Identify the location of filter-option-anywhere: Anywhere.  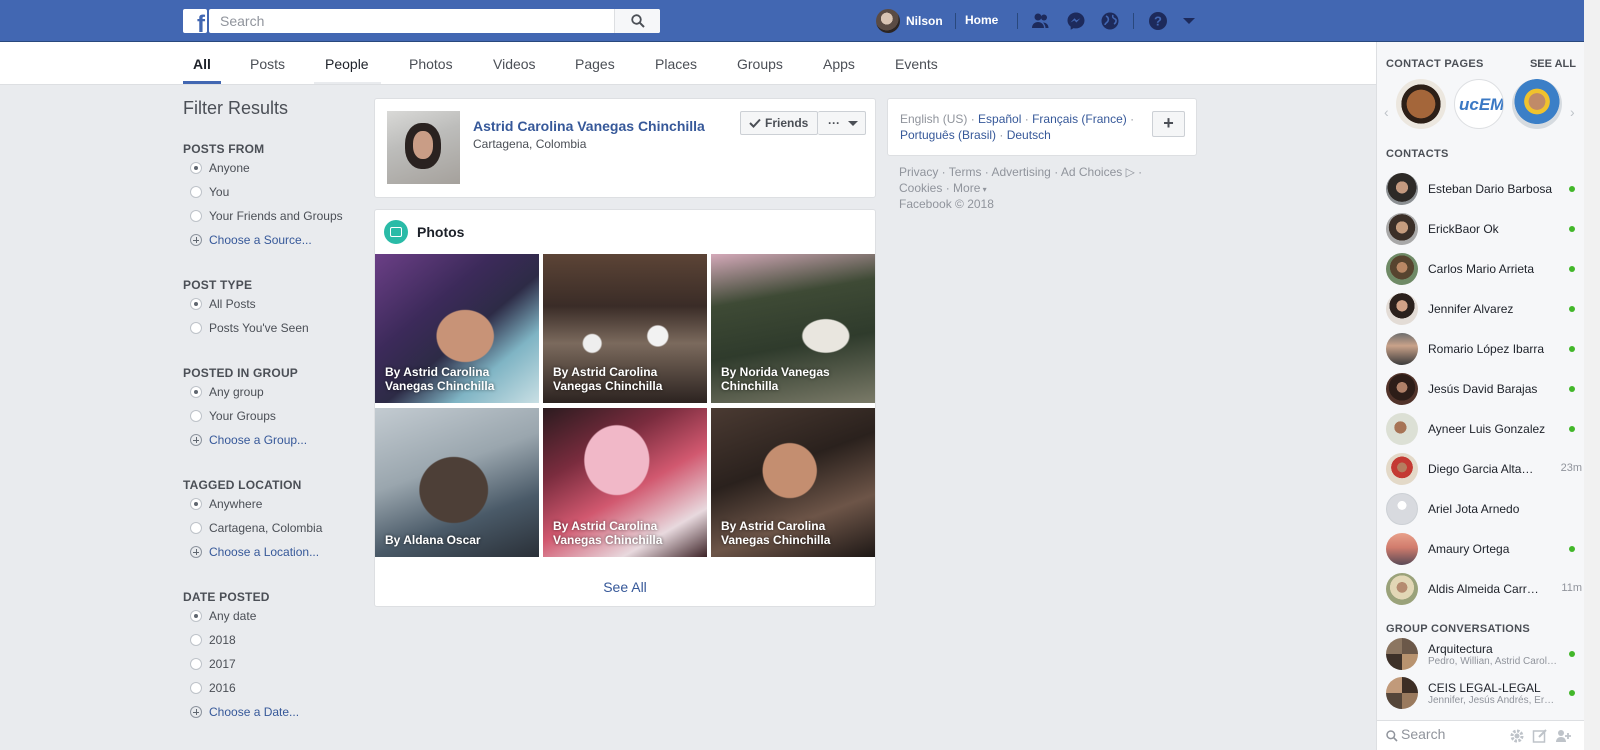
(226, 504).